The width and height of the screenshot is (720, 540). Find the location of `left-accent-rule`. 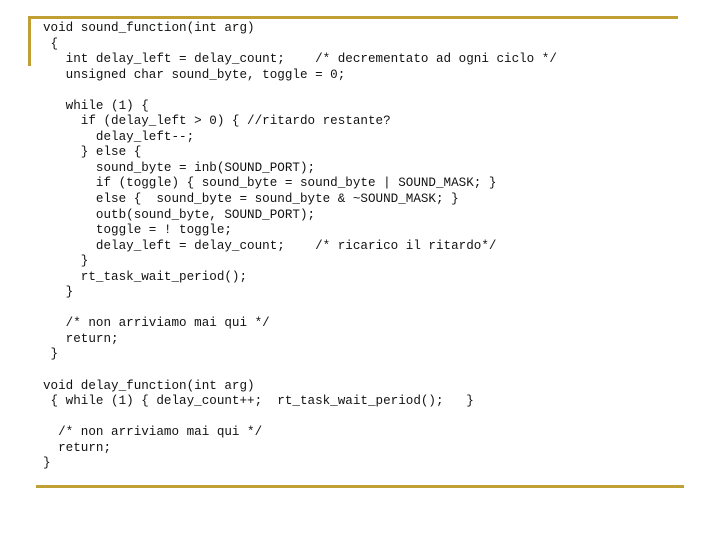

left-accent-rule is located at coordinates (29, 41).